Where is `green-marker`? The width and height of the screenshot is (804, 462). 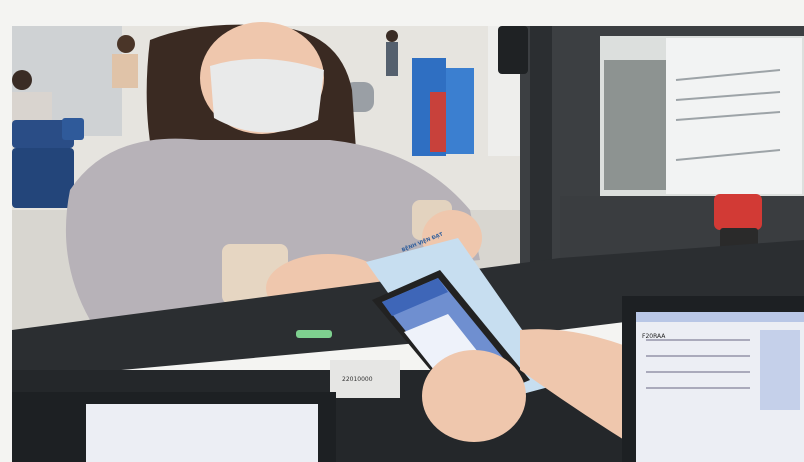
green-marker is located at coordinates (314, 334).